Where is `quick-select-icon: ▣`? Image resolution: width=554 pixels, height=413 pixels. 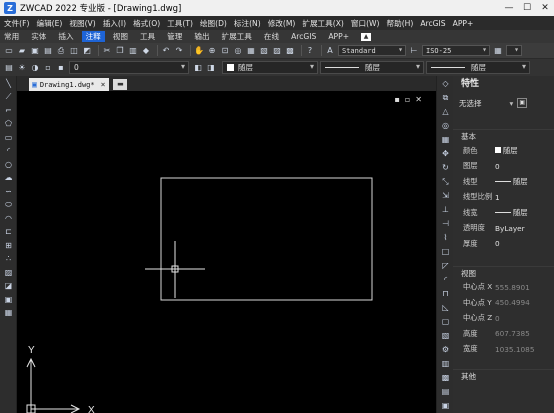 quick-select-icon: ▣ is located at coordinates (522, 103).